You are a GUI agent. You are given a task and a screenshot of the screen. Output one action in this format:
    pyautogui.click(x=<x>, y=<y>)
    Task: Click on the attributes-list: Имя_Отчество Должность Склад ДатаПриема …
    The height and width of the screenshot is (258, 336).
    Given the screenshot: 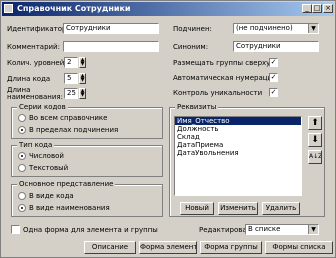 What is the action you would take?
    pyautogui.click(x=238, y=156)
    